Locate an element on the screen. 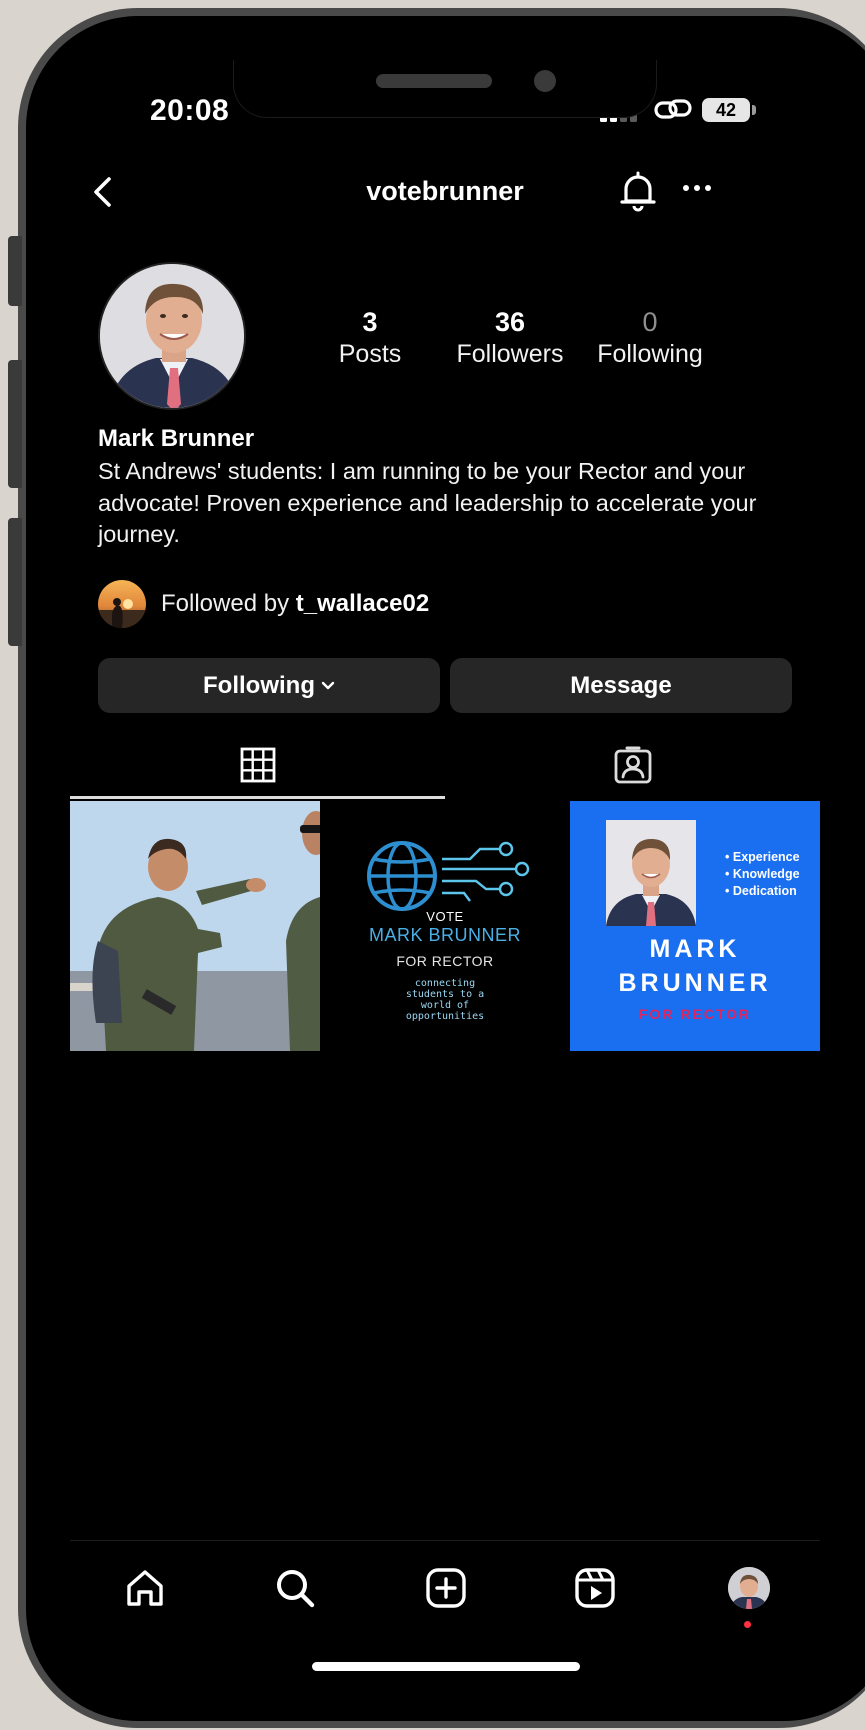 The width and height of the screenshot is (865, 1730). message-button: Message is located at coordinates (621, 685).